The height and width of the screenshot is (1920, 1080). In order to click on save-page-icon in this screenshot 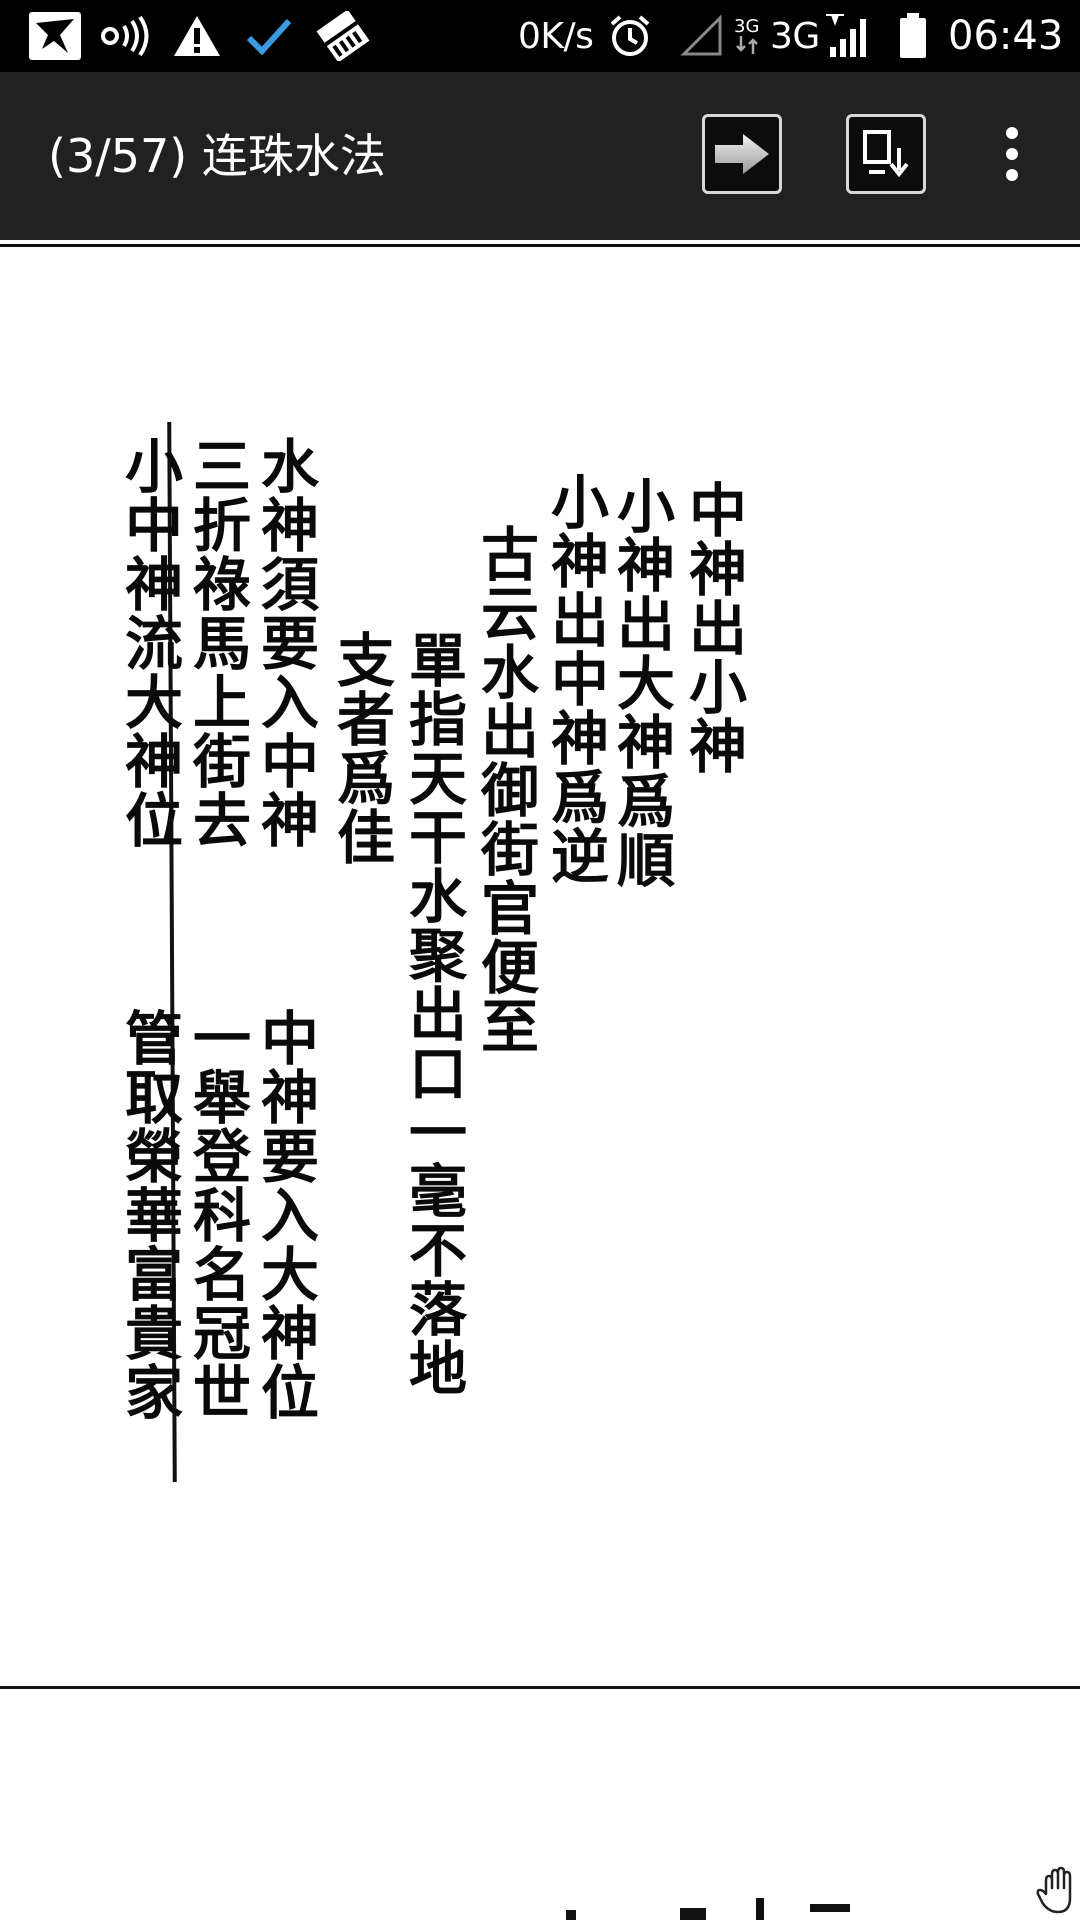, I will do `click(886, 154)`.